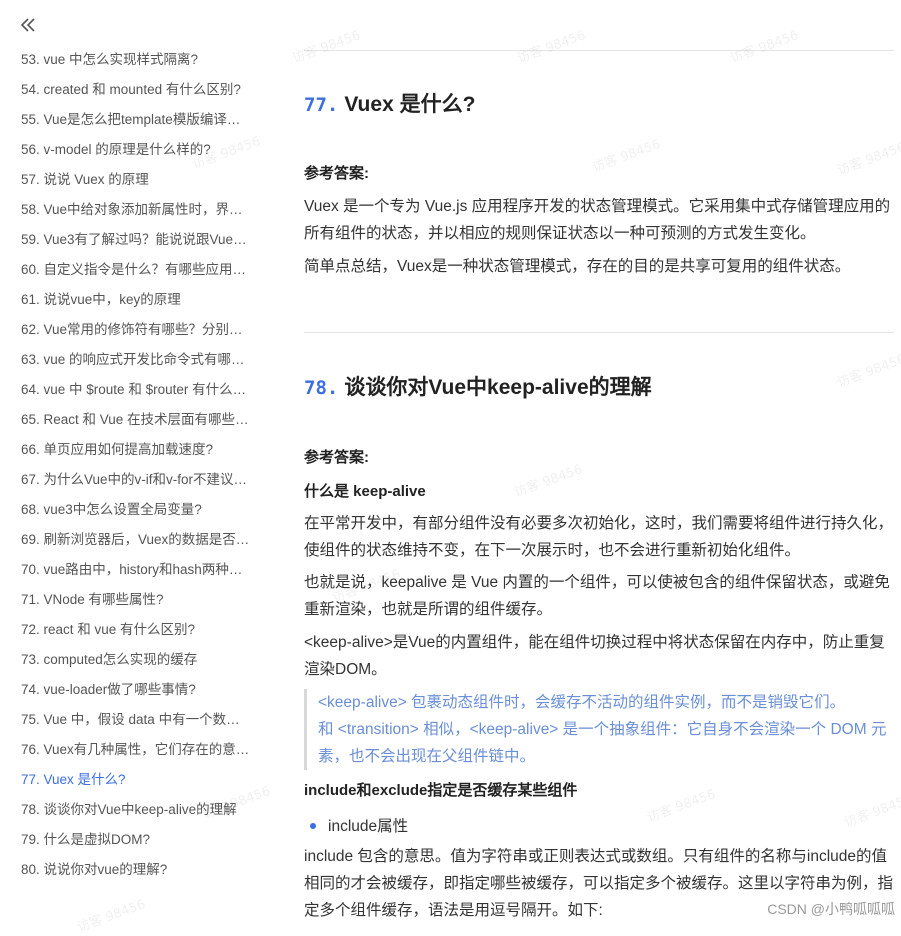 Image resolution: width=901 pixels, height=936 pixels. What do you see at coordinates (137, 540) in the screenshot?
I see `toc-item: 69. 刷新浏览器后，Vuex的数据是否存在？如何解决?` at bounding box center [137, 540].